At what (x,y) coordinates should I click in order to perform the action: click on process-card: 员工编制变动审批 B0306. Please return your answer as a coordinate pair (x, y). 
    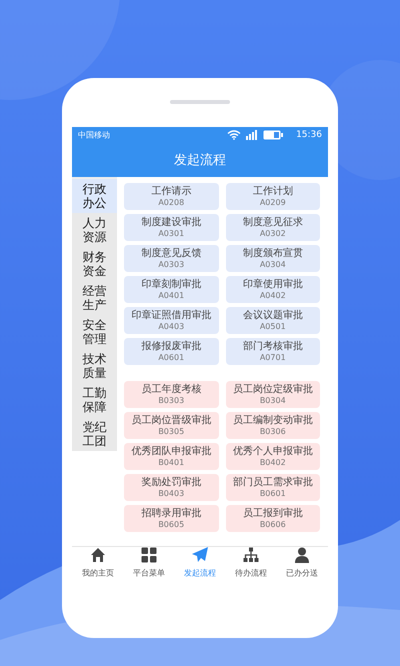
    Looking at the image, I should click on (273, 425).